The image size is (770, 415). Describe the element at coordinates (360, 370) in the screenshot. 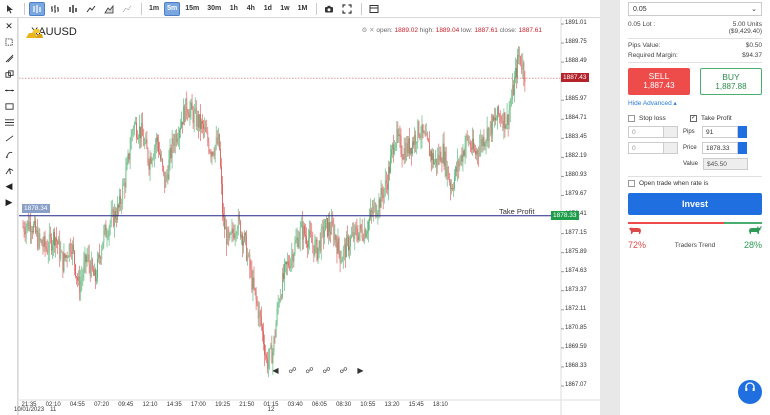

I see `draw-right-icon: ▶` at that location.